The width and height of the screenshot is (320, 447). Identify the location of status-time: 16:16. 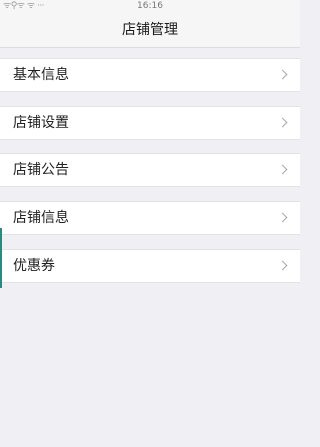
(150, 6).